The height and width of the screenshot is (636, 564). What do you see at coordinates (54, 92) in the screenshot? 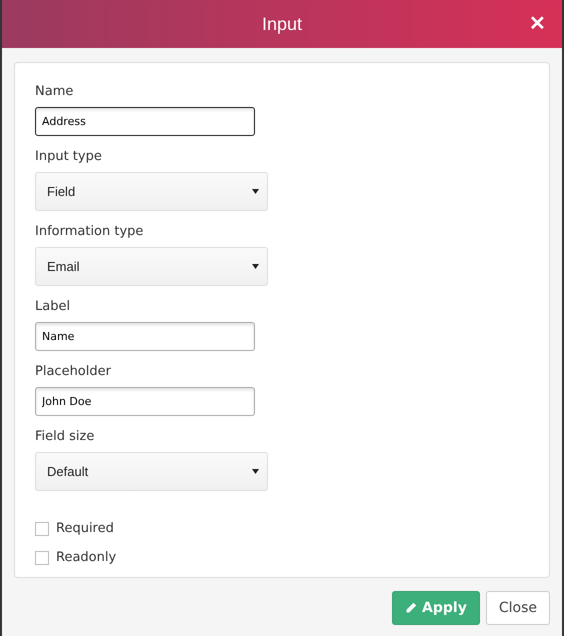
I see `field-label: Name` at bounding box center [54, 92].